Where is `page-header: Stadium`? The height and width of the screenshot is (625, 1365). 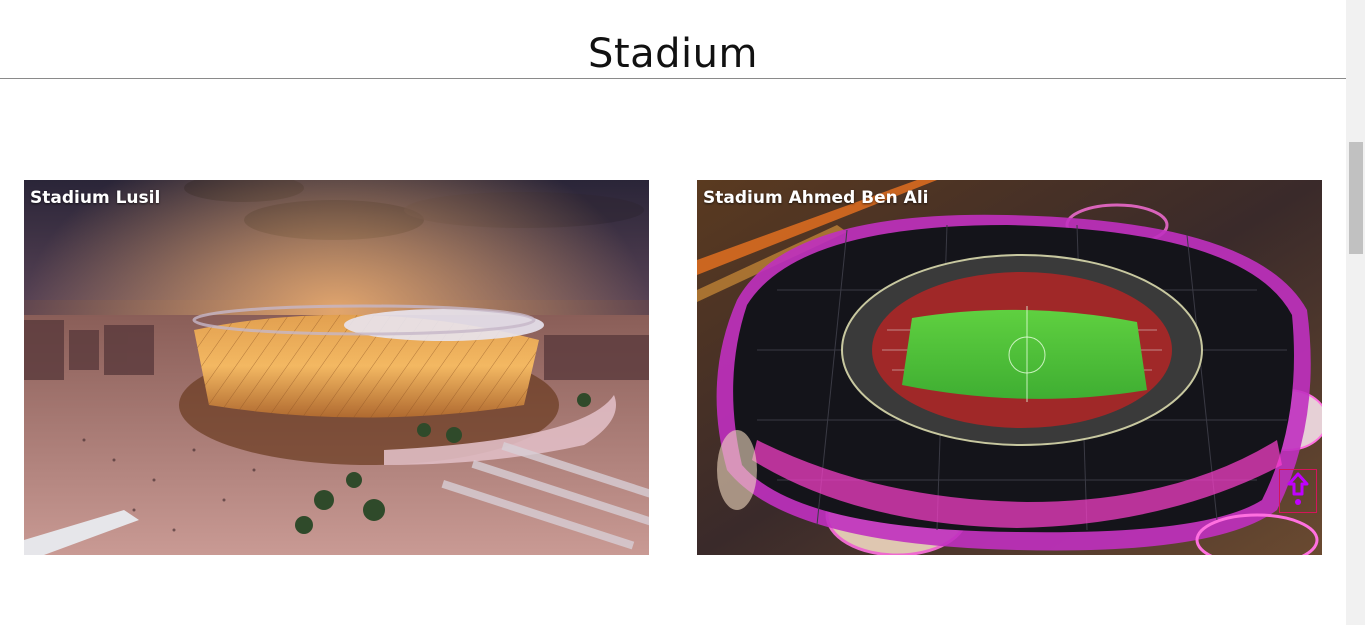 page-header: Stadium is located at coordinates (673, 39).